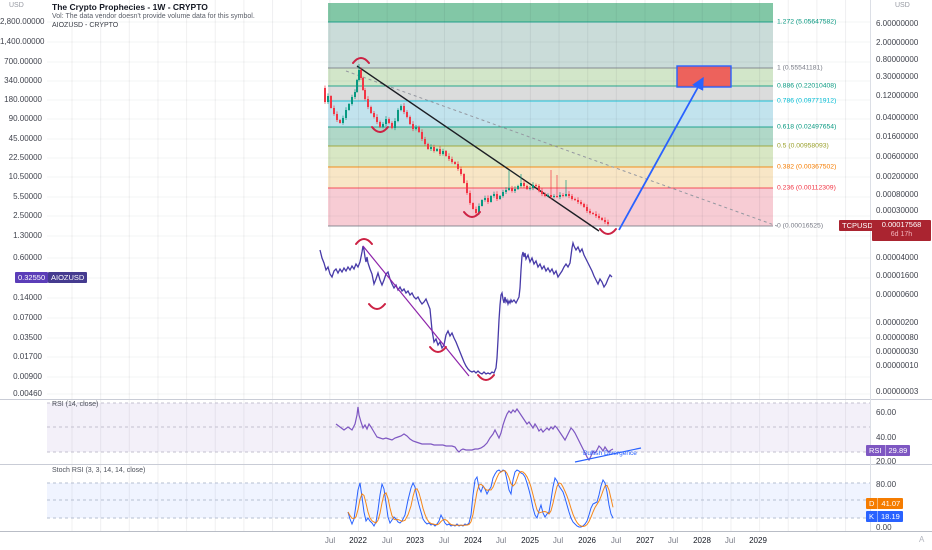  Describe the element at coordinates (800, 226) in the screenshot. I see `fib-level-label: 0 (0.00016525)` at that location.